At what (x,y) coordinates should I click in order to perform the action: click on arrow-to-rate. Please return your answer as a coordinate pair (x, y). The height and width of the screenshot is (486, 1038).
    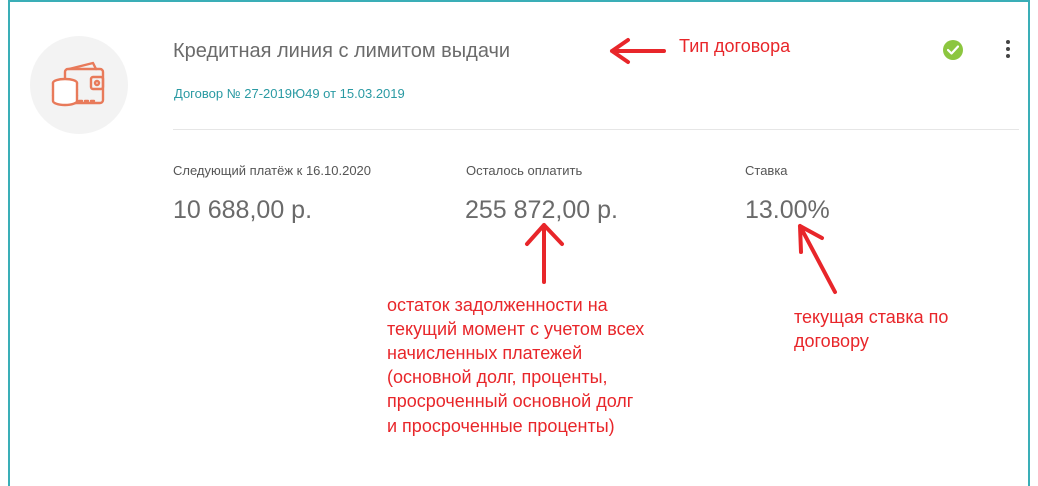
    Looking at the image, I should click on (817, 259).